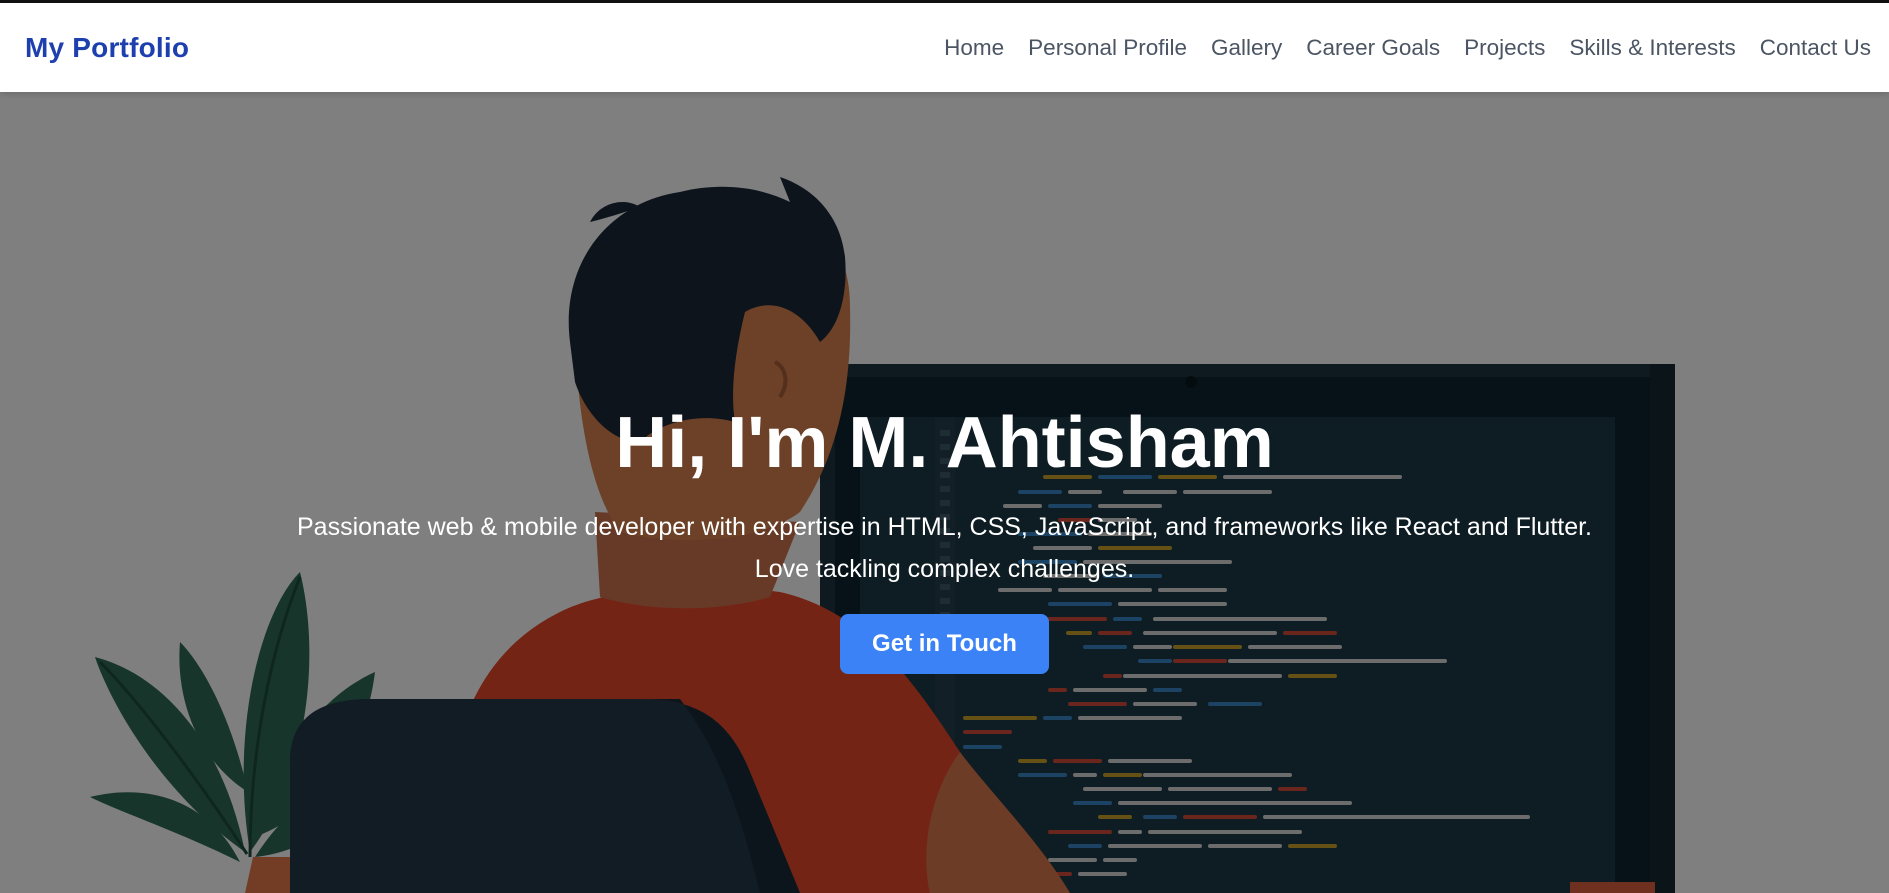 The height and width of the screenshot is (893, 1889). What do you see at coordinates (1504, 48) in the screenshot?
I see `nav-link-projects: Projects` at bounding box center [1504, 48].